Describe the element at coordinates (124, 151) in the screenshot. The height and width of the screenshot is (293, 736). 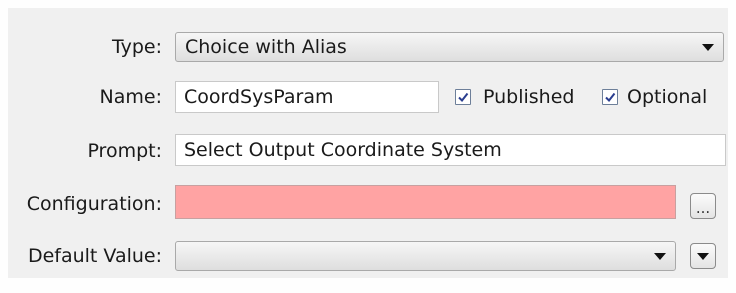
I see `prompt-label: Prompt:` at that location.